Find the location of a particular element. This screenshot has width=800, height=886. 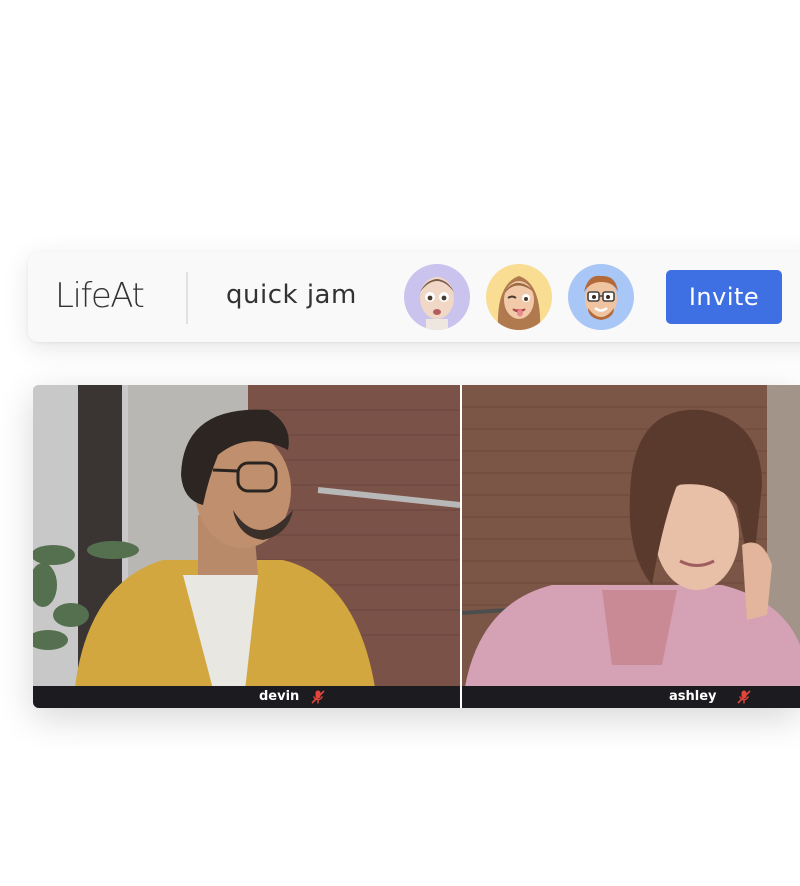

participant-caption: devin is located at coordinates (246, 697).